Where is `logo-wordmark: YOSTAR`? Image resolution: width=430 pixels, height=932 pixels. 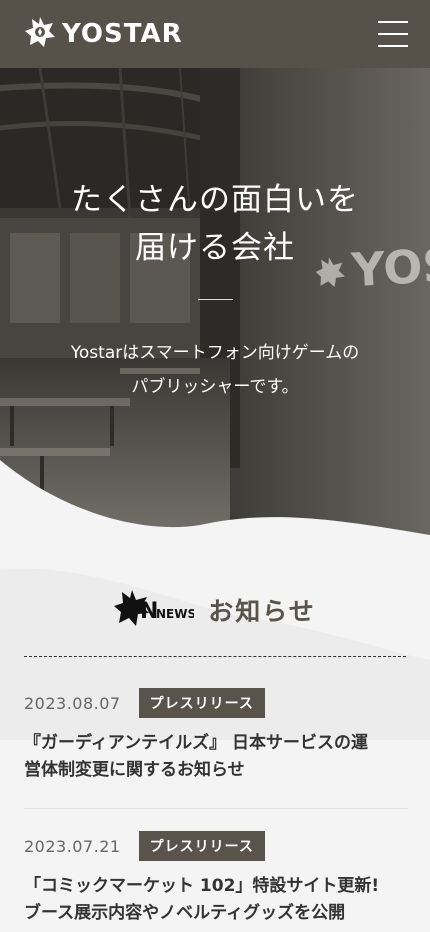 logo-wordmark: YOSTAR is located at coordinates (122, 34).